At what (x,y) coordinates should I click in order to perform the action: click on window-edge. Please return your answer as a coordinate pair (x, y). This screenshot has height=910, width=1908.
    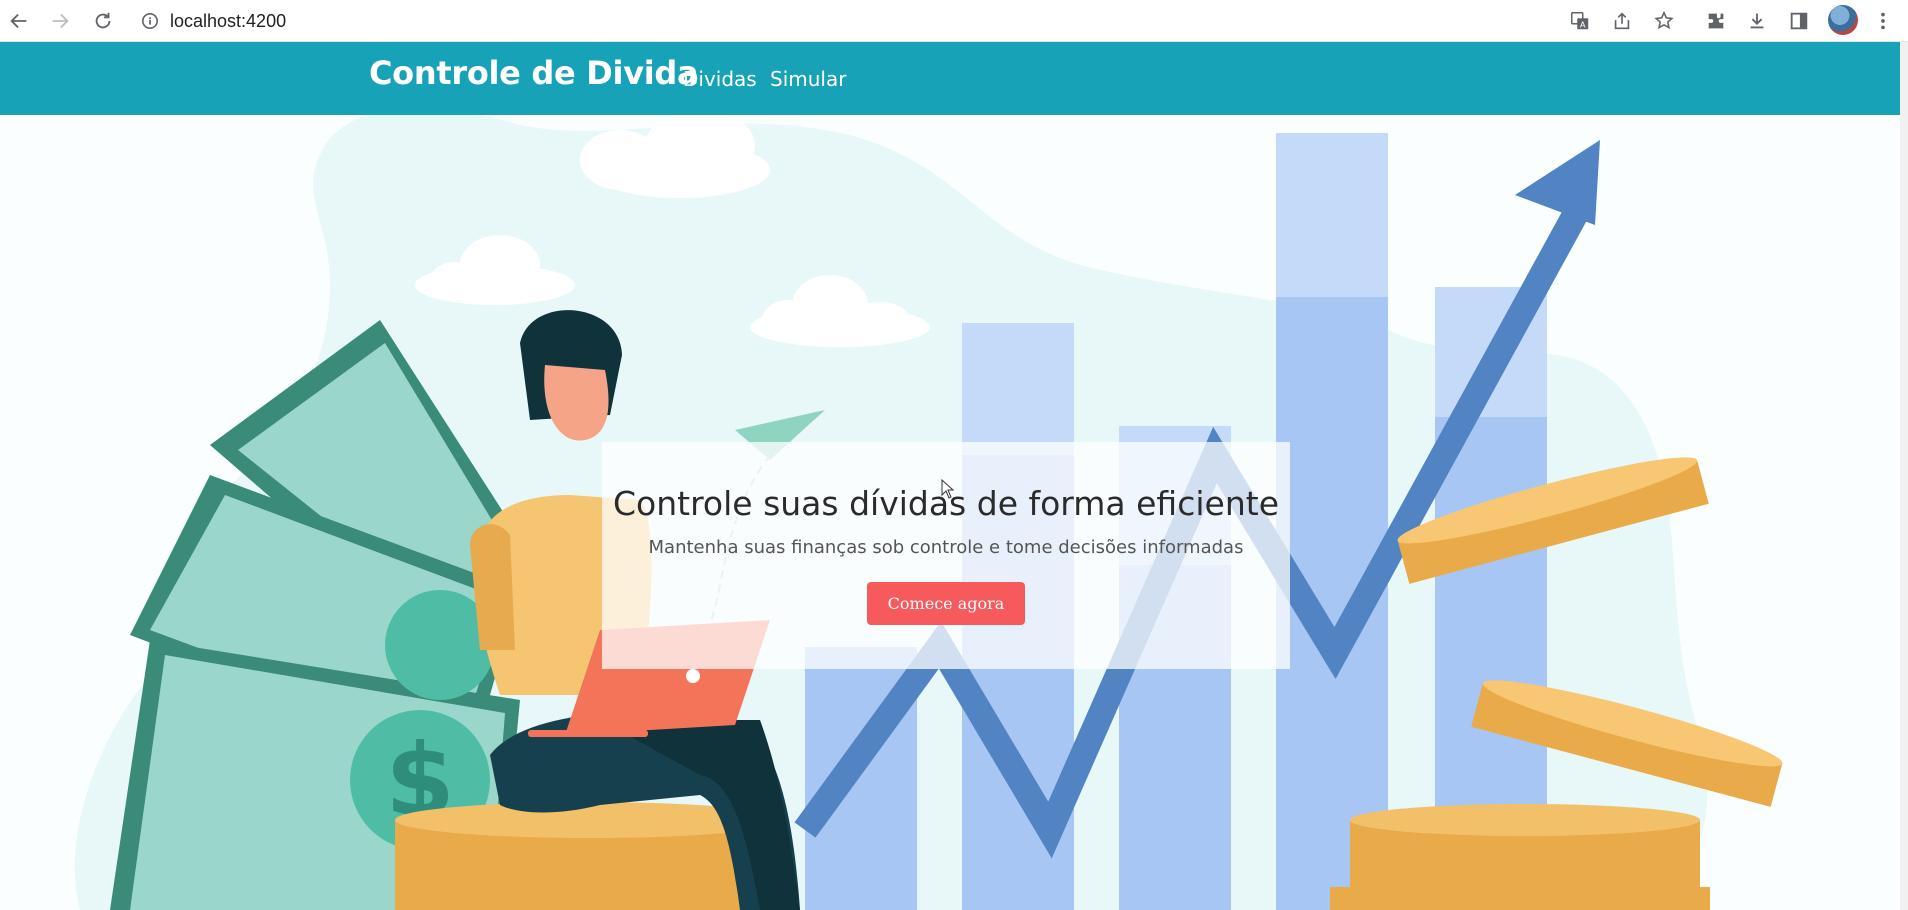
    Looking at the image, I should click on (1904, 476).